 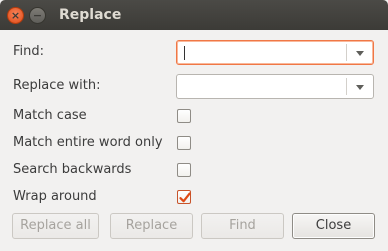 I want to click on title-bar: × − Replace, so click(x=194, y=15).